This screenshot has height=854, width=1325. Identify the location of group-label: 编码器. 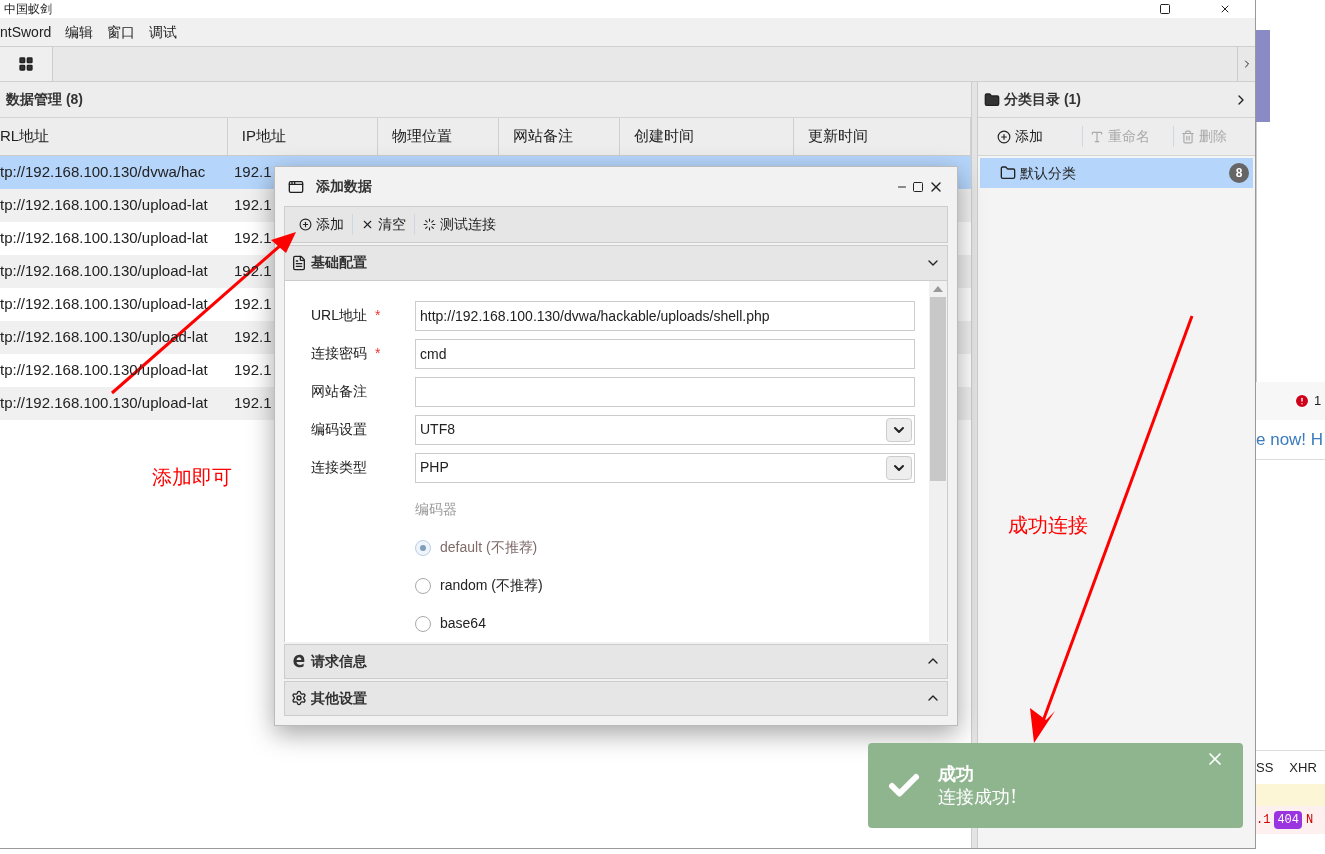
(436, 509).